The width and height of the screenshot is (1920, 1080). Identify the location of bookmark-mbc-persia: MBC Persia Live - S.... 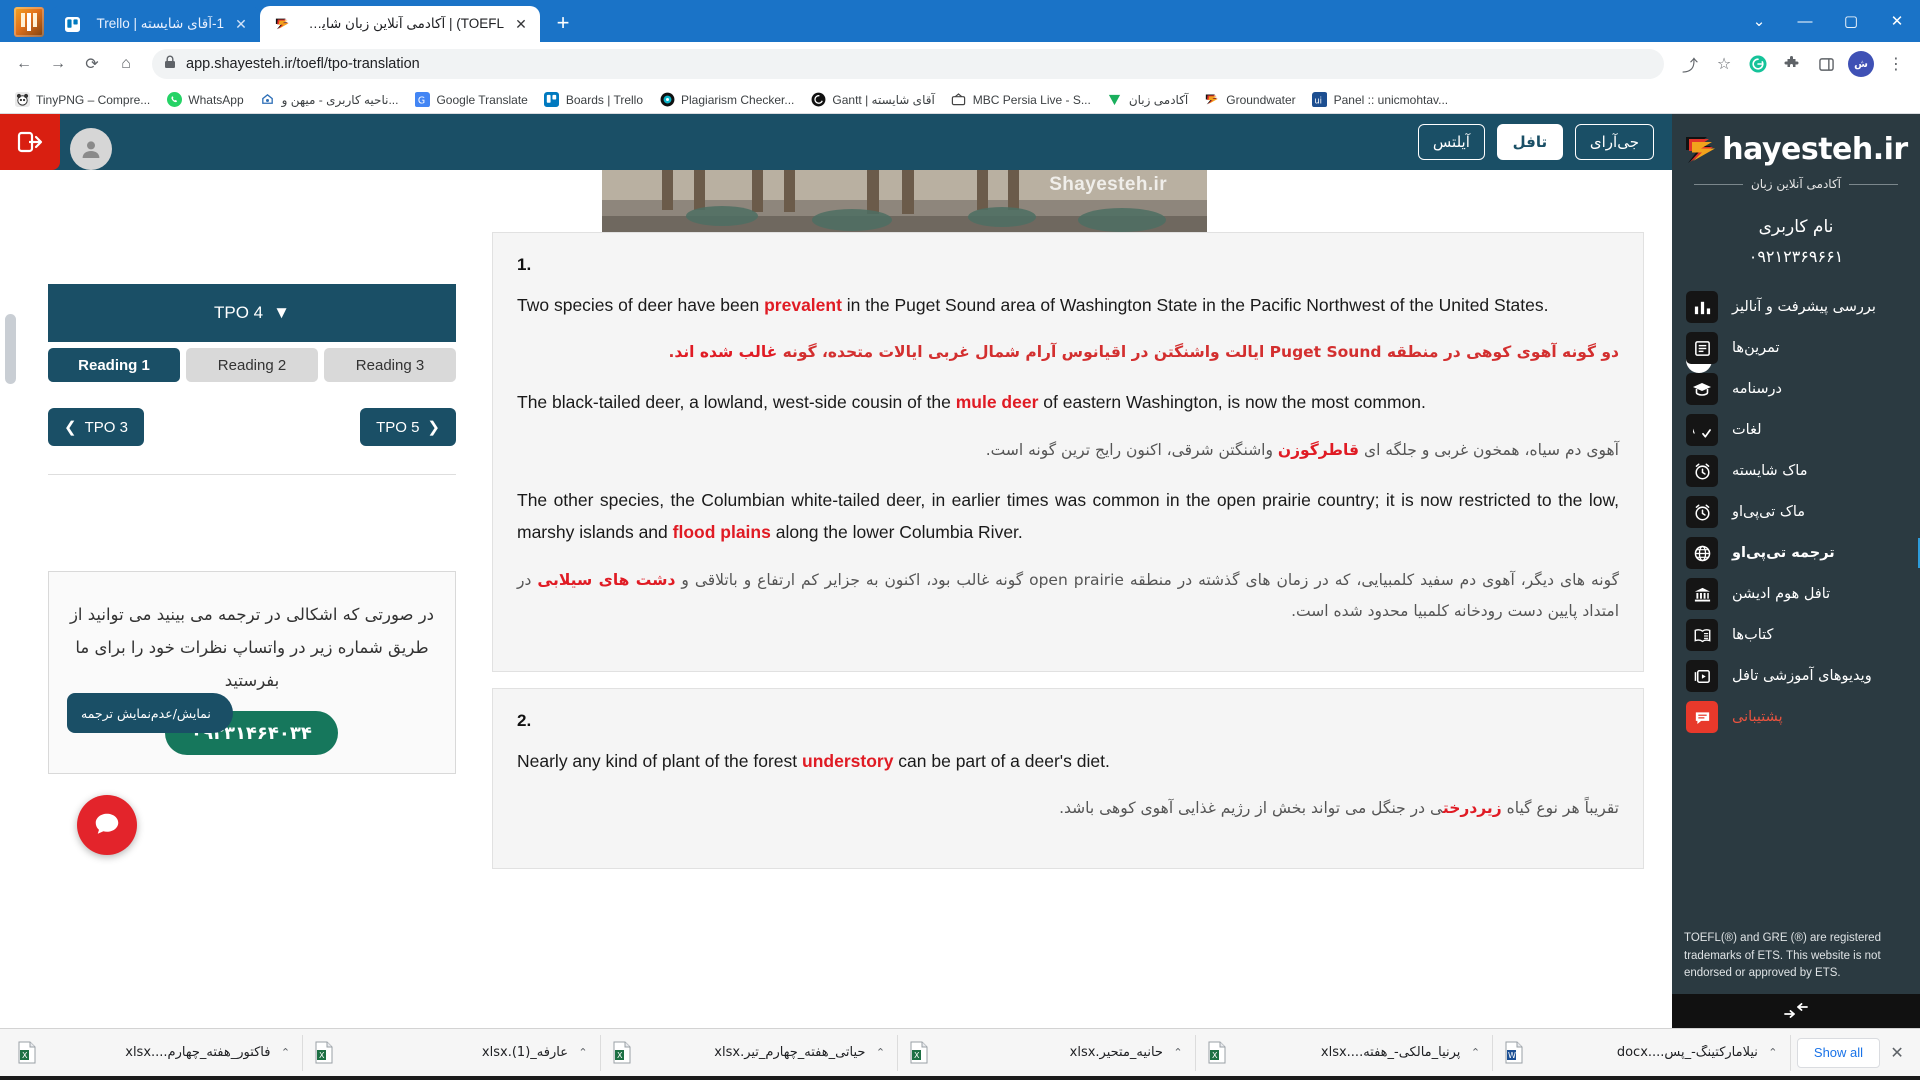
(1021, 100).